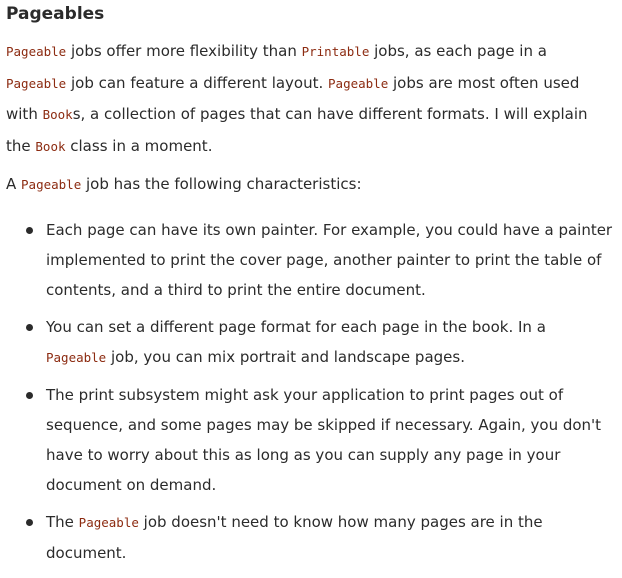 Image resolution: width=622 pixels, height=578 pixels. What do you see at coordinates (86, 552) in the screenshot?
I see `list-item-line: document.` at bounding box center [86, 552].